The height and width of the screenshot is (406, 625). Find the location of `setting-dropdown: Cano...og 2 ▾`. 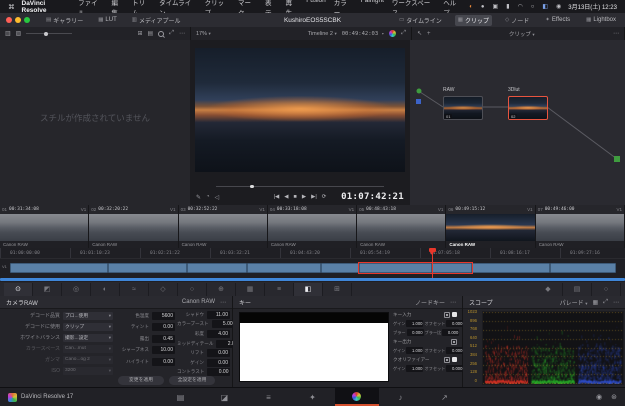

setting-dropdown: Cano...og 2 ▾ is located at coordinates (88, 359).